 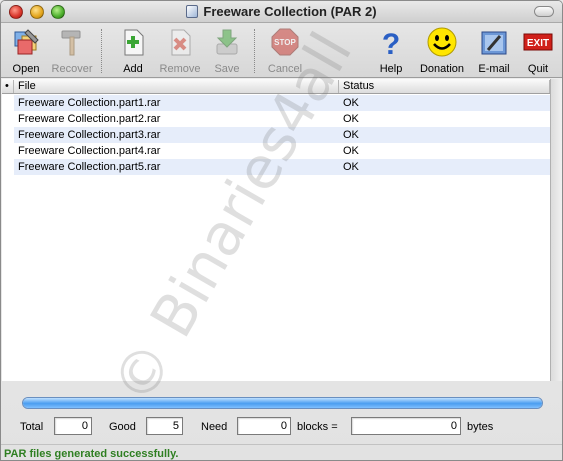 What do you see at coordinates (282, 119) in the screenshot?
I see `table-row: Freeware Collection.part2.rar OK` at bounding box center [282, 119].